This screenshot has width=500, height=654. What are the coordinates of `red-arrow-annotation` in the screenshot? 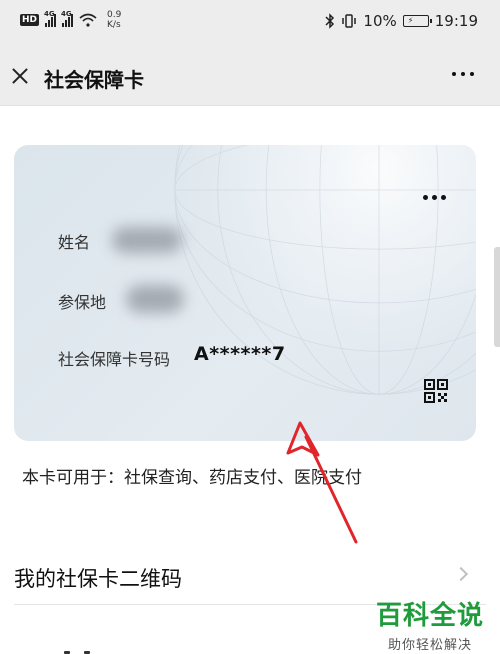 It's located at (322, 482).